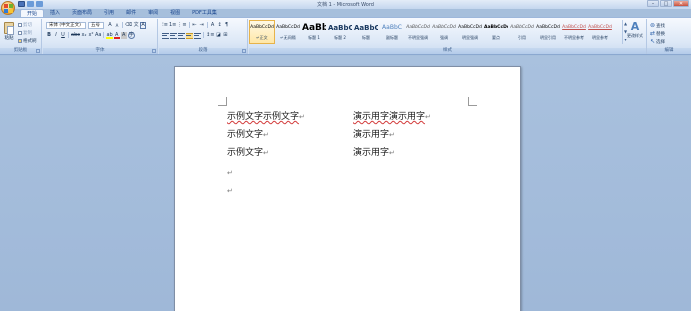  What do you see at coordinates (366, 32) in the screenshot?
I see `style-item-4: AaBbC 标题` at bounding box center [366, 32].